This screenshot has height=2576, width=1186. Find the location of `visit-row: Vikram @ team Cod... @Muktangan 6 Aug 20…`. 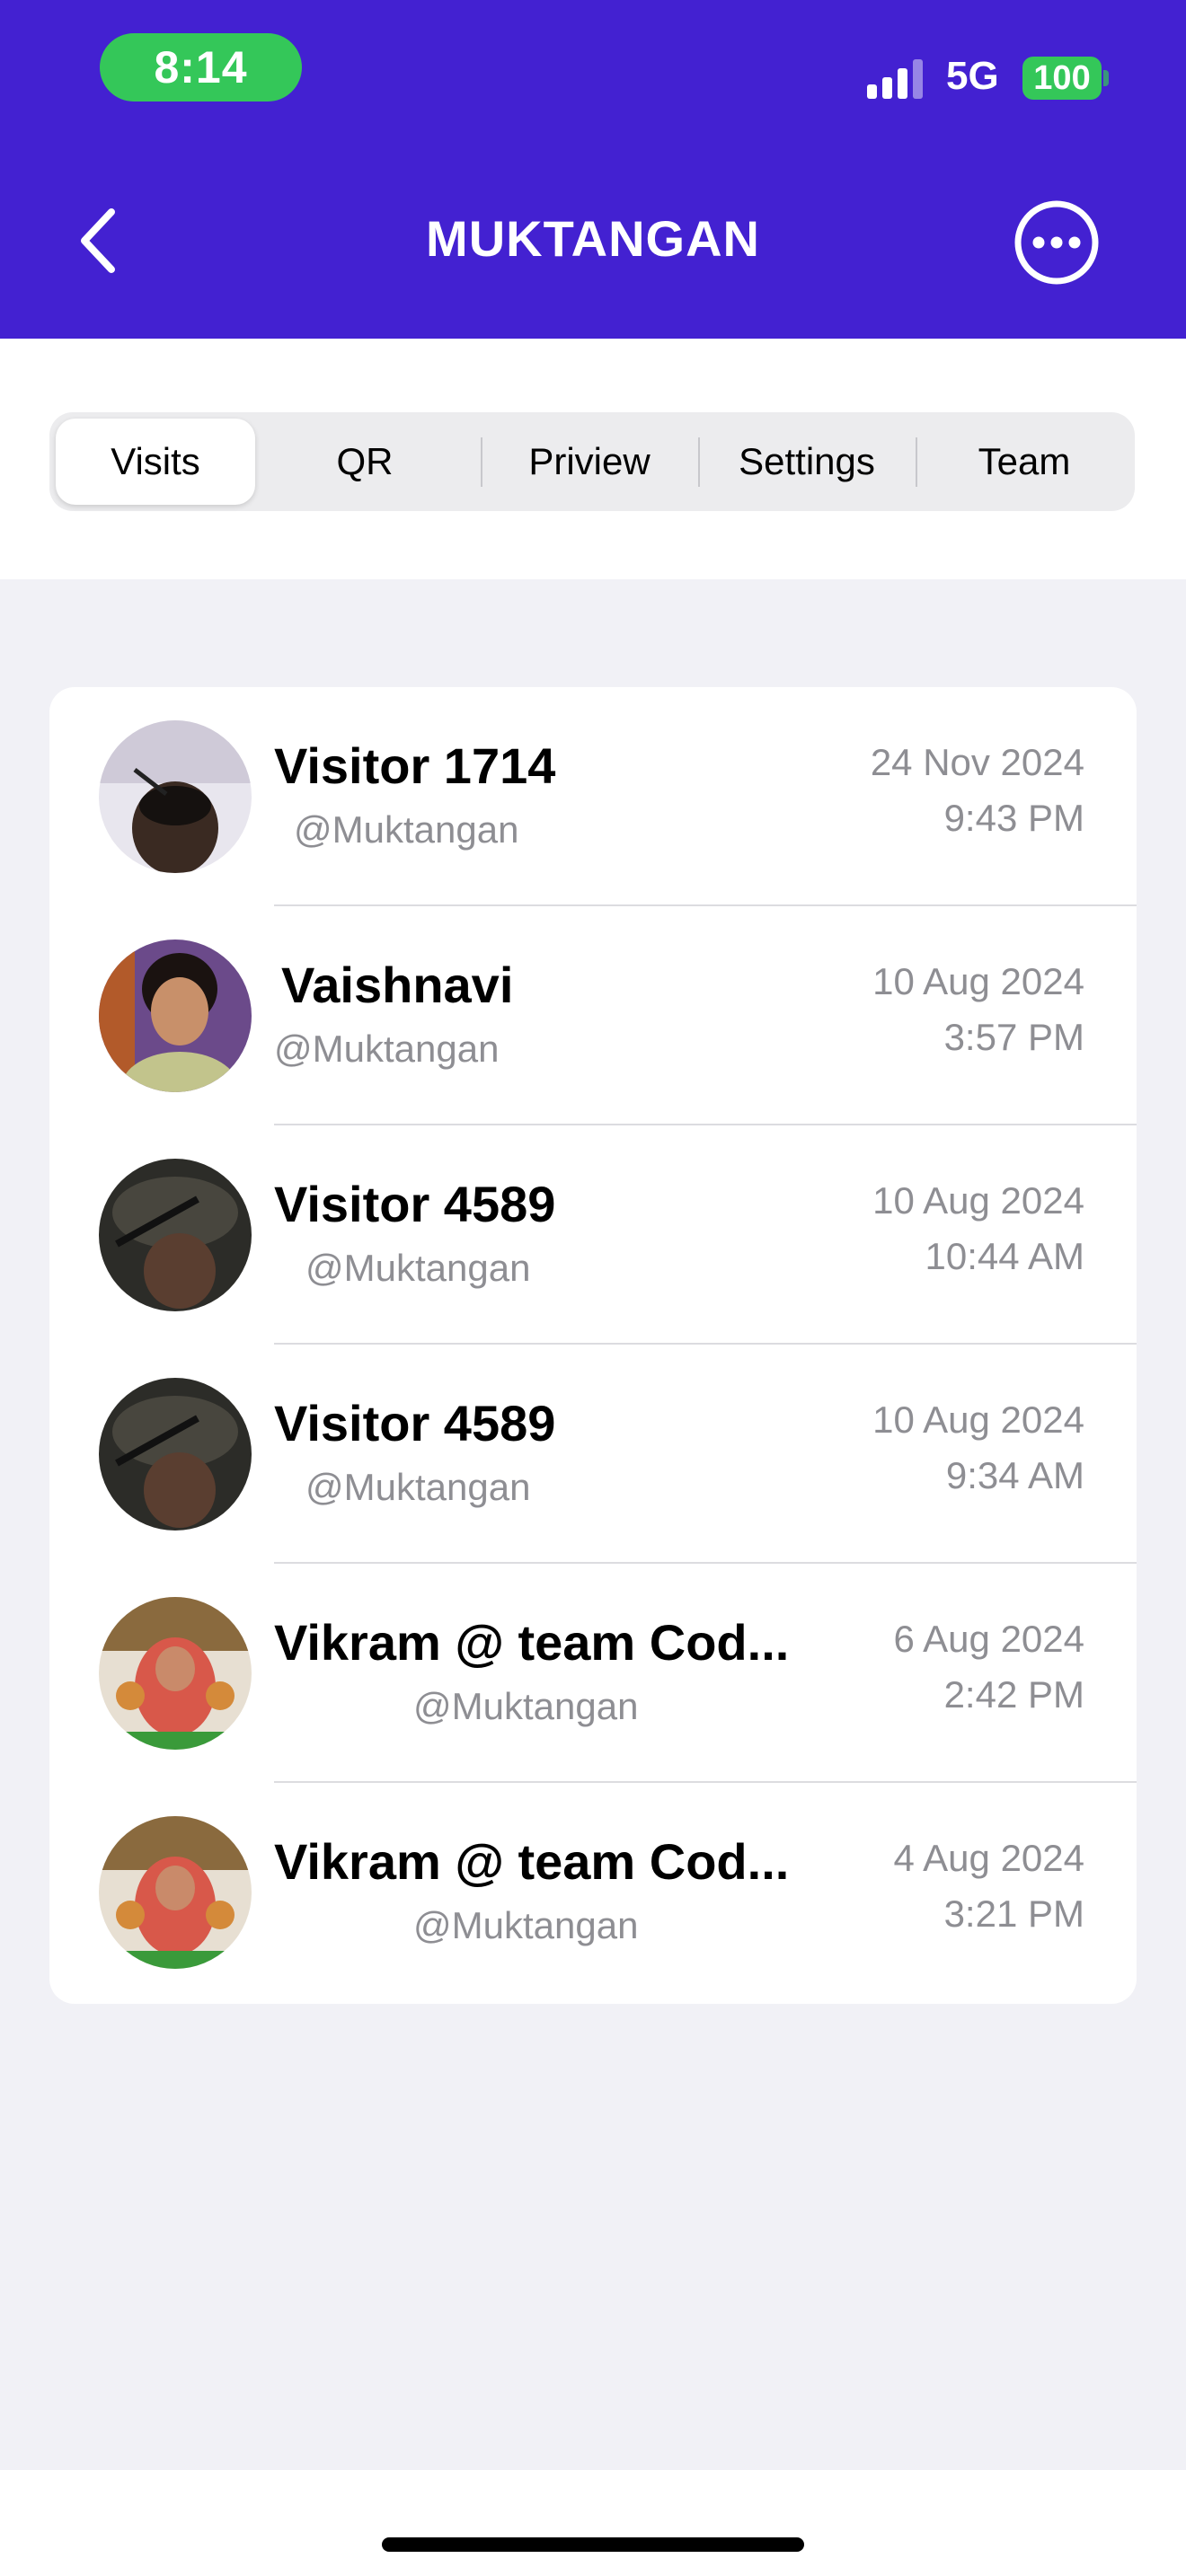

visit-row: Vikram @ team Cod... @Muktangan 6 Aug 20… is located at coordinates (593, 1673).